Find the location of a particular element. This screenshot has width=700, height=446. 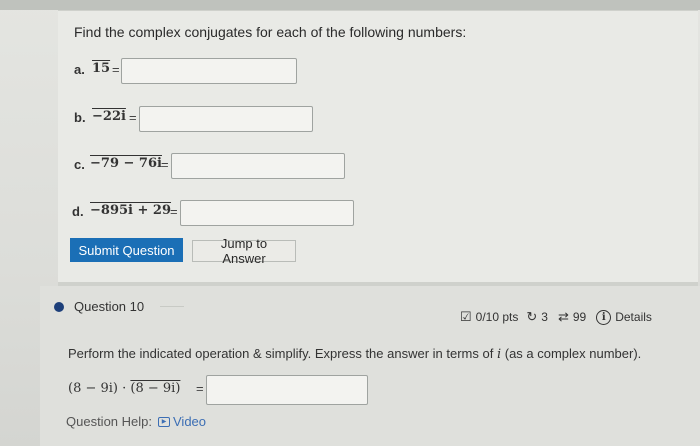

details-link: Details is located at coordinates (633, 317).